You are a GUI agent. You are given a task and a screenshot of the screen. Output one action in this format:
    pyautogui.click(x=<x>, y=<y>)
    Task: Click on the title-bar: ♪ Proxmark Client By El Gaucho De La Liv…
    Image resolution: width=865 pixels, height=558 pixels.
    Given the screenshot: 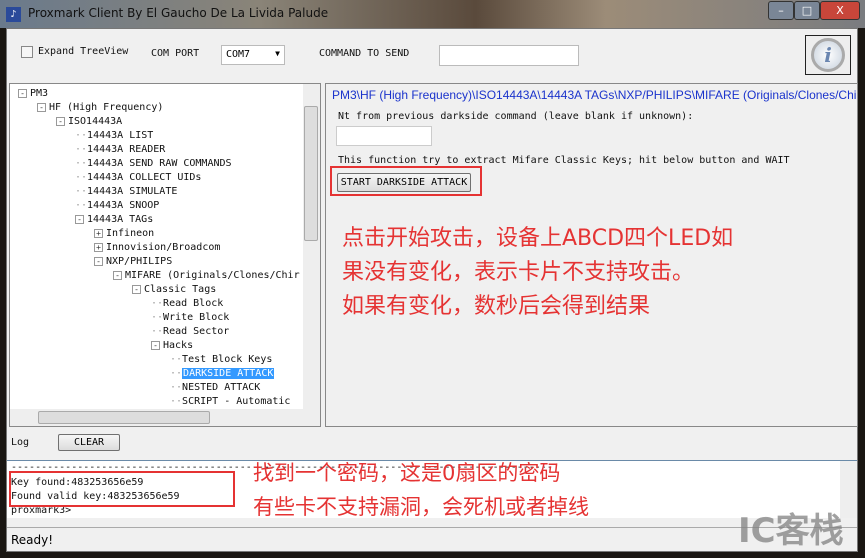 What is the action you would take?
    pyautogui.click(x=432, y=14)
    